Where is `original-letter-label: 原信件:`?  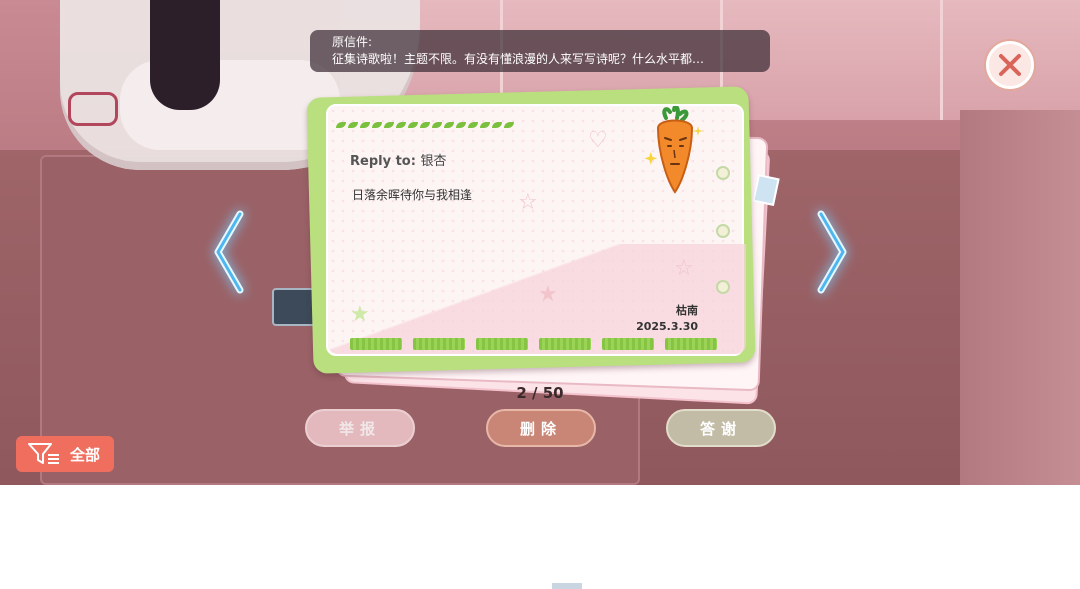
original-letter-label: 原信件: is located at coordinates (352, 42).